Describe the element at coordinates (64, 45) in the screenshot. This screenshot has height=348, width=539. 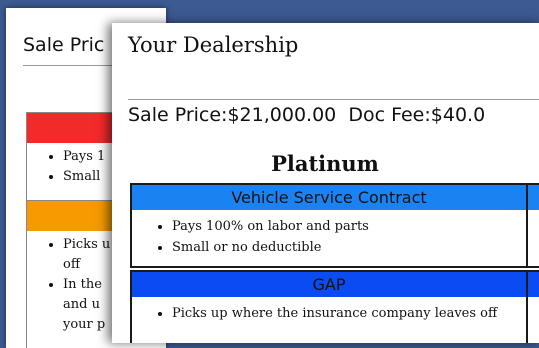
I see `back-sale-price-label: Sale Pric` at that location.